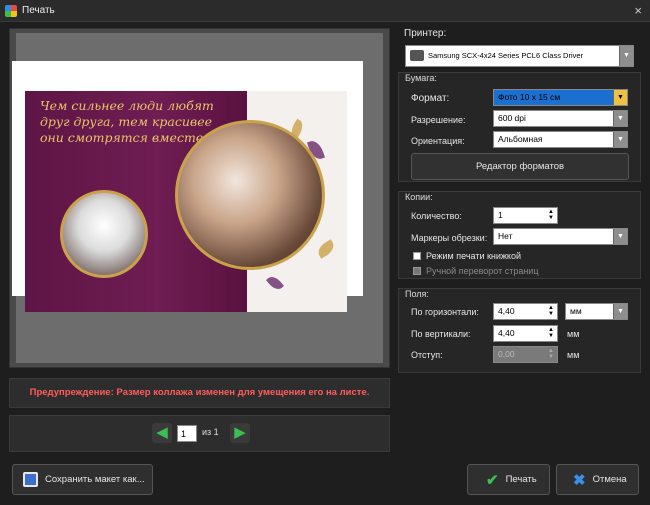 Image resolution: width=650 pixels, height=505 pixels. What do you see at coordinates (560, 118) in the screenshot?
I see `resolution-select: 600 dpi ▼` at bounding box center [560, 118].